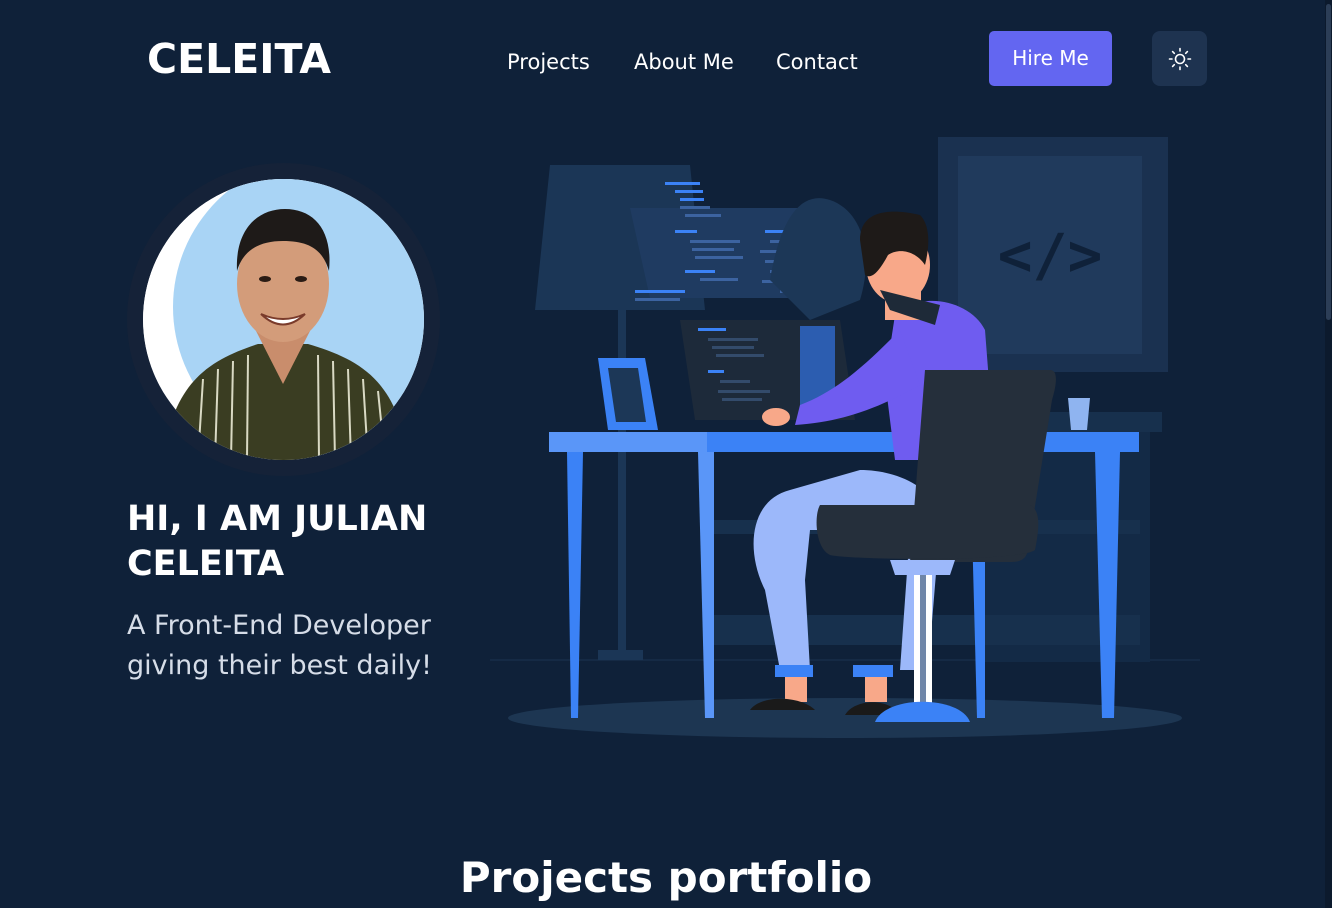 This screenshot has height=908, width=1332. Describe the element at coordinates (1328, 162) in the screenshot. I see `scrollbar-thumb` at that location.